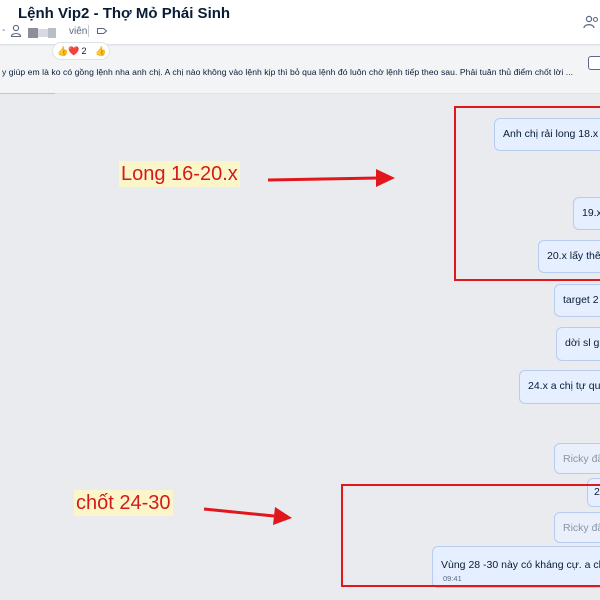 Image resolution: width=600 pixels, height=600 pixels. Describe the element at coordinates (74, 51) in the screenshot. I see `heart-icon: ❤️` at that location.